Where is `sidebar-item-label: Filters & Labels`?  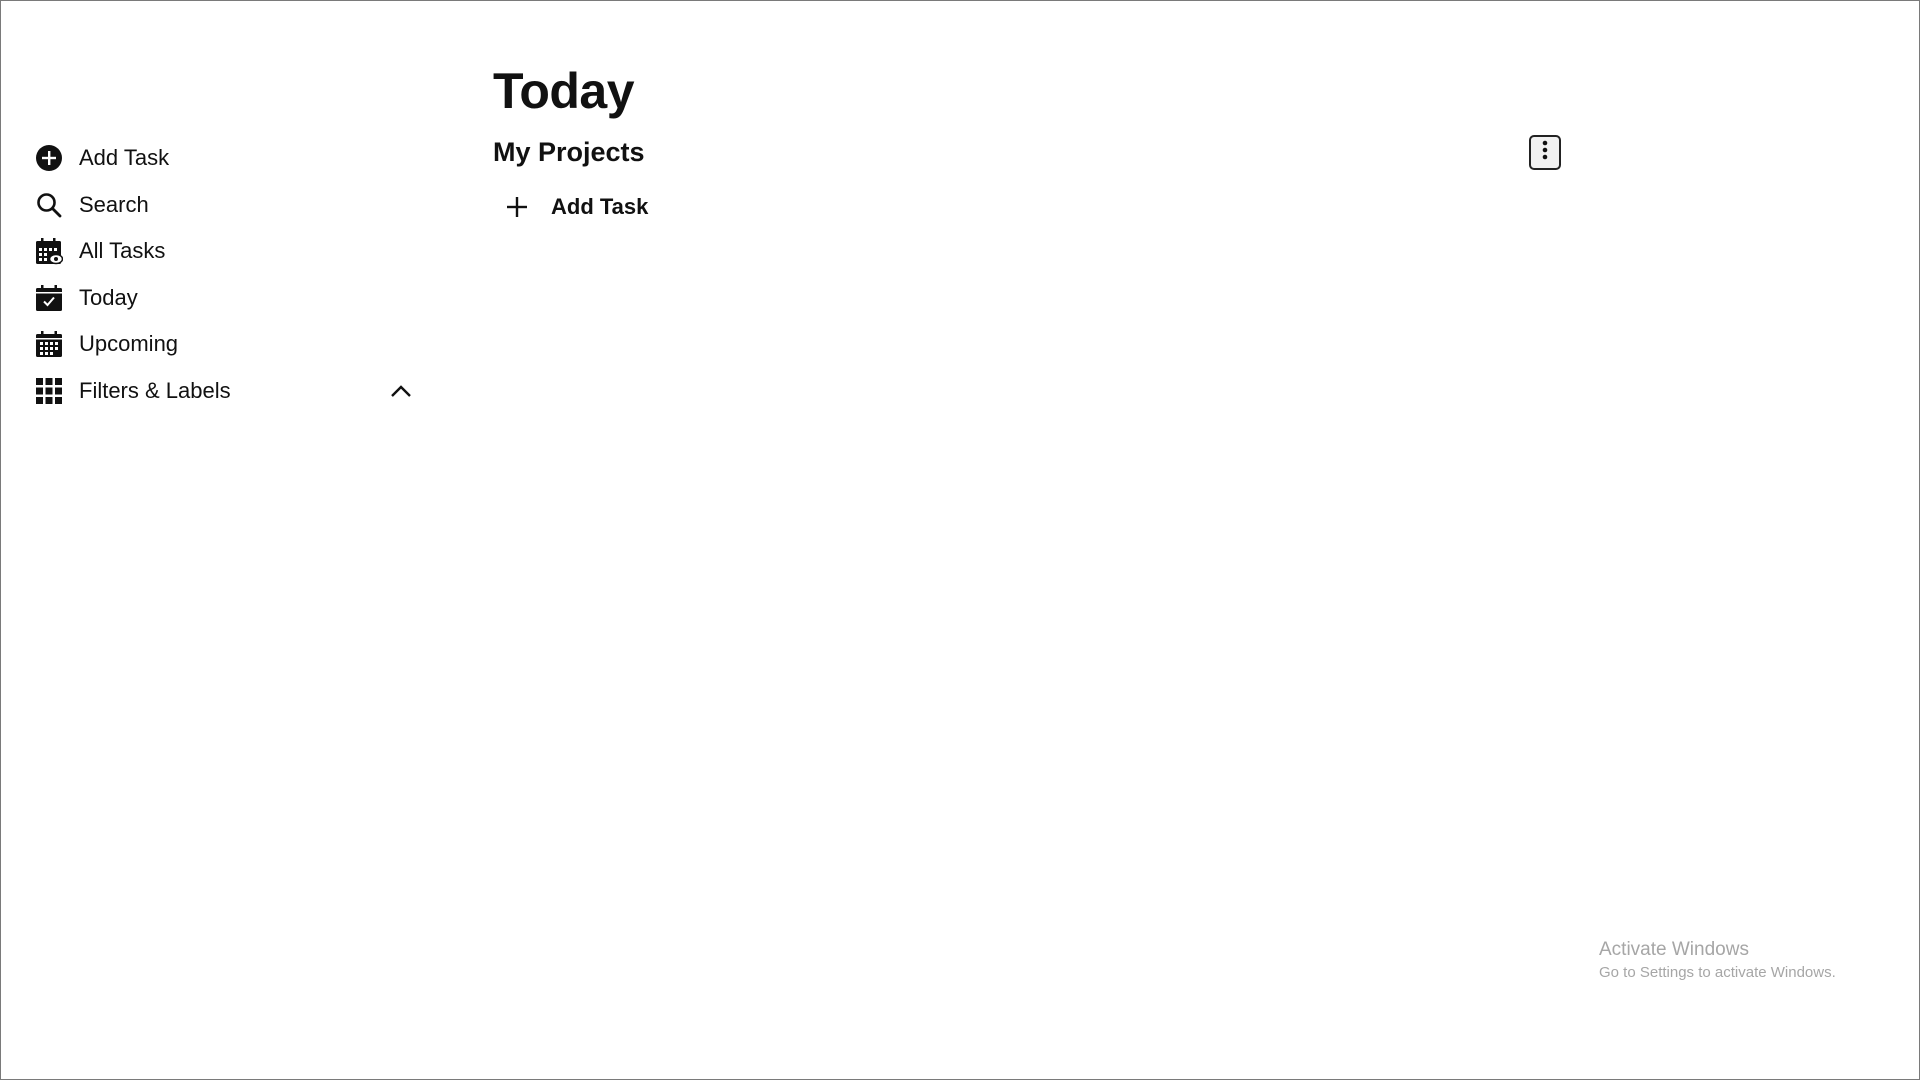 sidebar-item-label: Filters & Labels is located at coordinates (155, 390).